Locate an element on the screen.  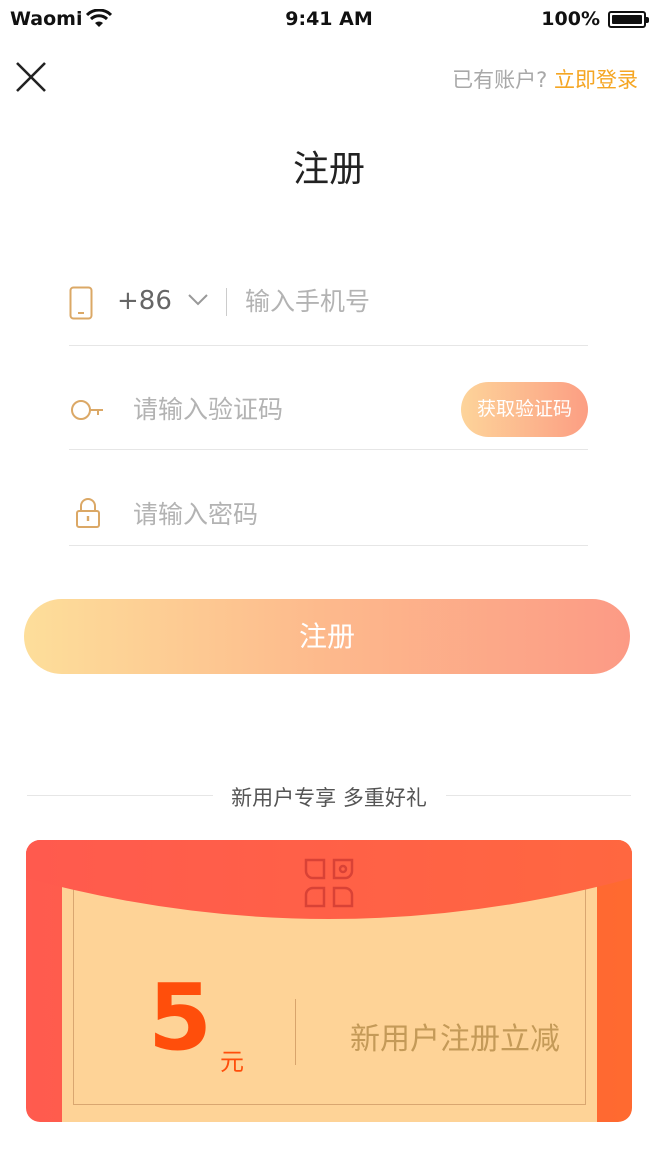
login-link: 立即登录 is located at coordinates (596, 80).